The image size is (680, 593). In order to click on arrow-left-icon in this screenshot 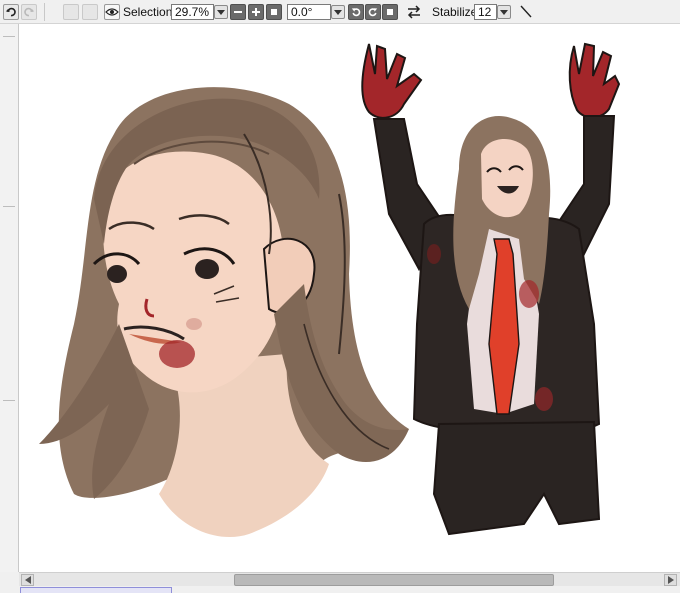, I will do `click(27, 580)`.